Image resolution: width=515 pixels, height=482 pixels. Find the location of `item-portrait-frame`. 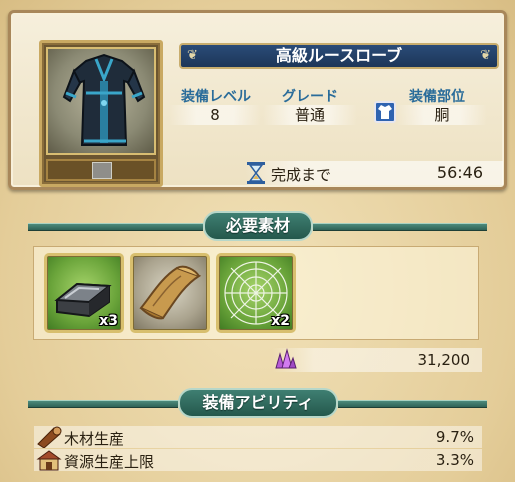

item-portrait-frame is located at coordinates (101, 113).